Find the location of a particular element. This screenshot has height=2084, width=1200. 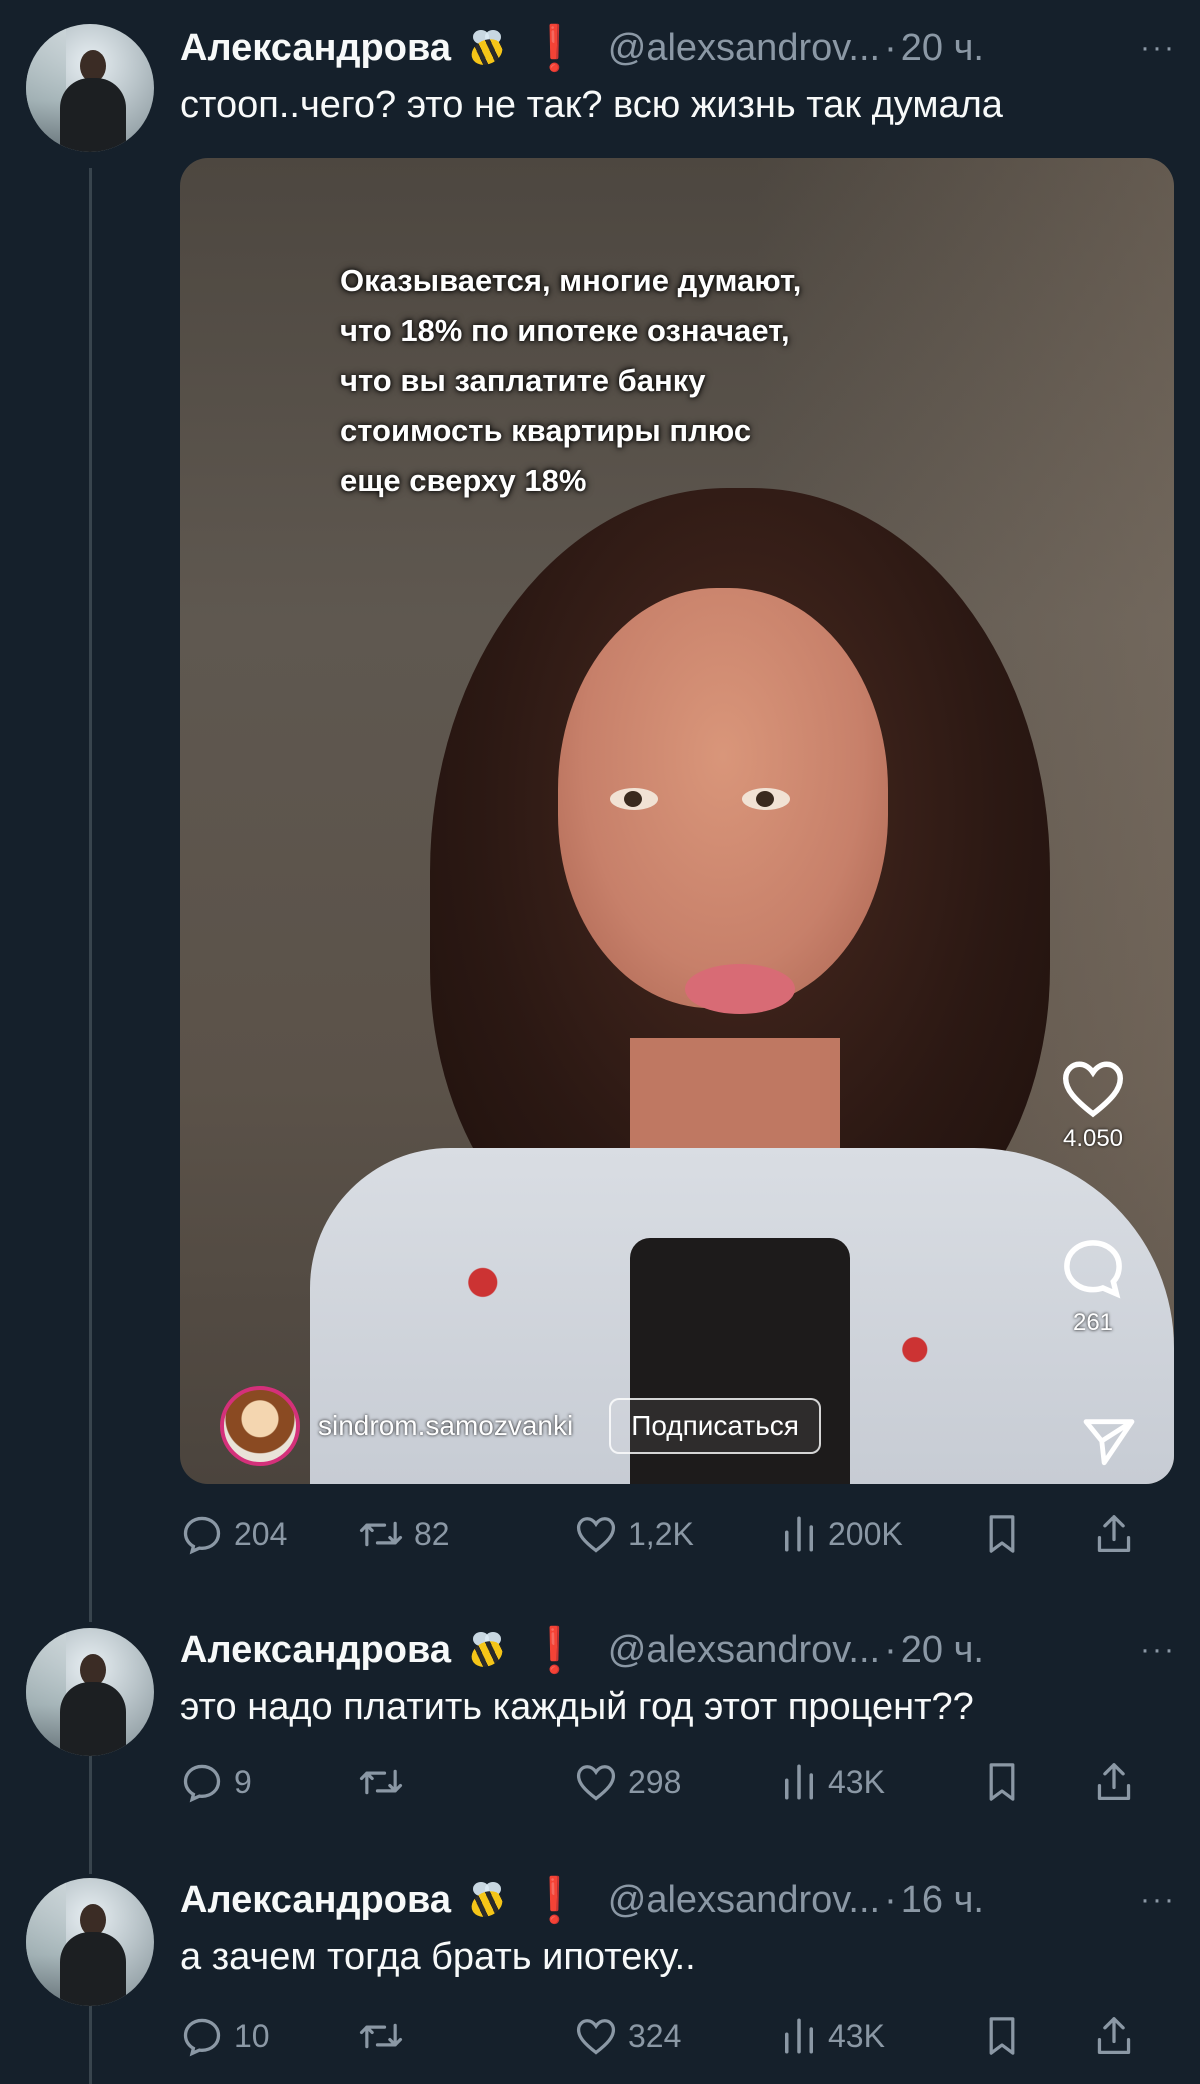

like-count: 1,2K is located at coordinates (661, 1533).